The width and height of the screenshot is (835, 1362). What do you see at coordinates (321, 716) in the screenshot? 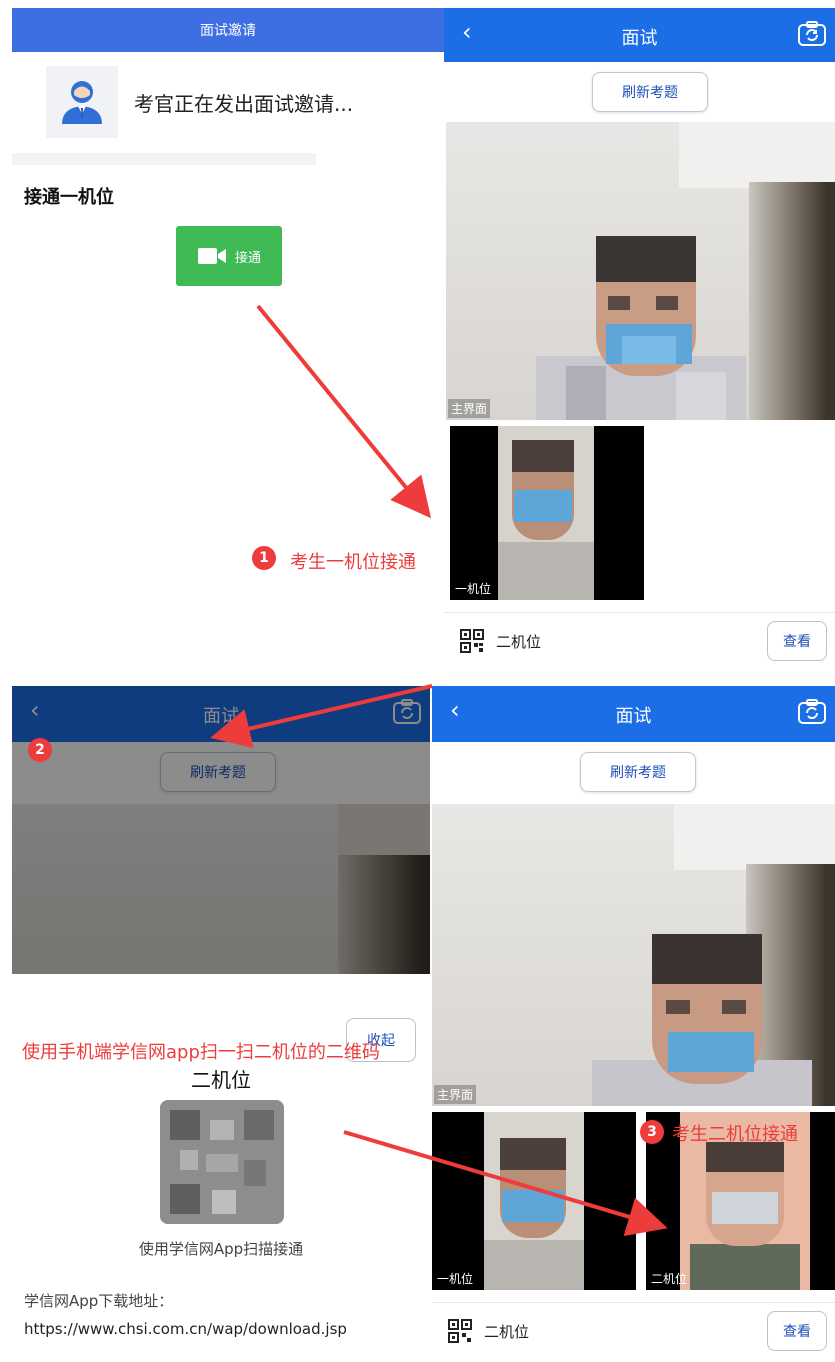
I see `arrow-step2` at bounding box center [321, 716].